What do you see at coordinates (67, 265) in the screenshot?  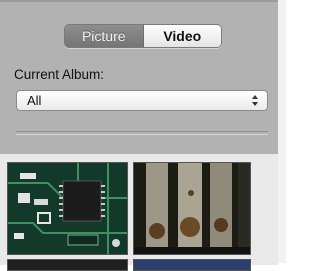 I see `thumbnail-dark` at bounding box center [67, 265].